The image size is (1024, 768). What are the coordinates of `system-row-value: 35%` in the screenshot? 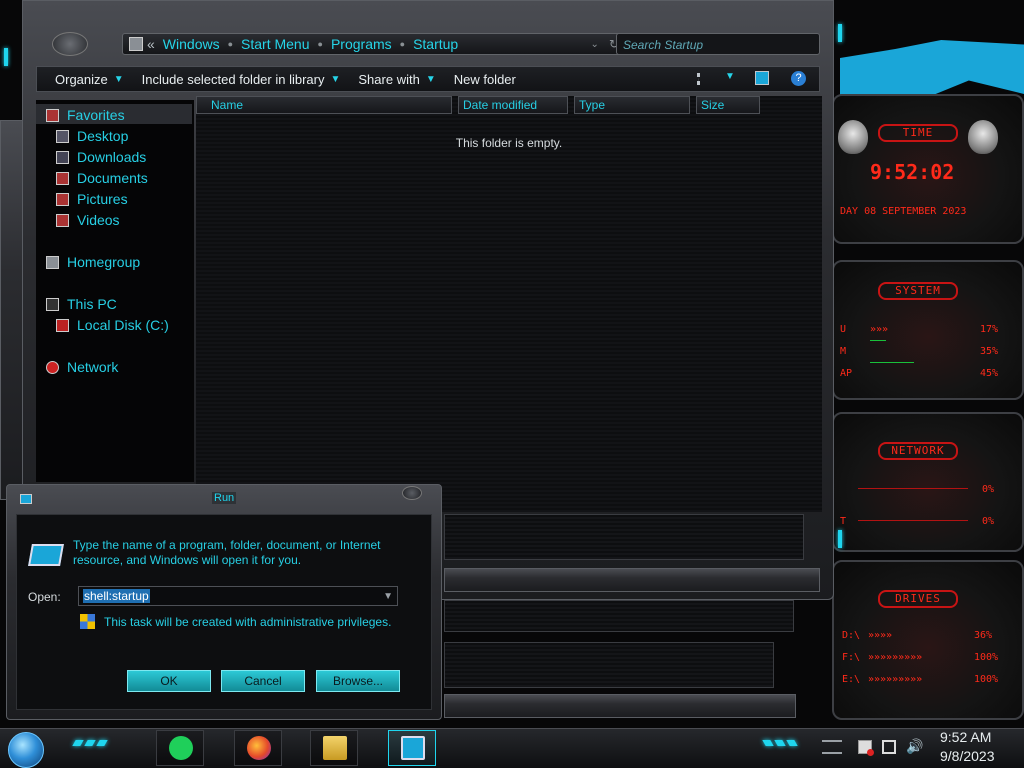 It's located at (989, 351).